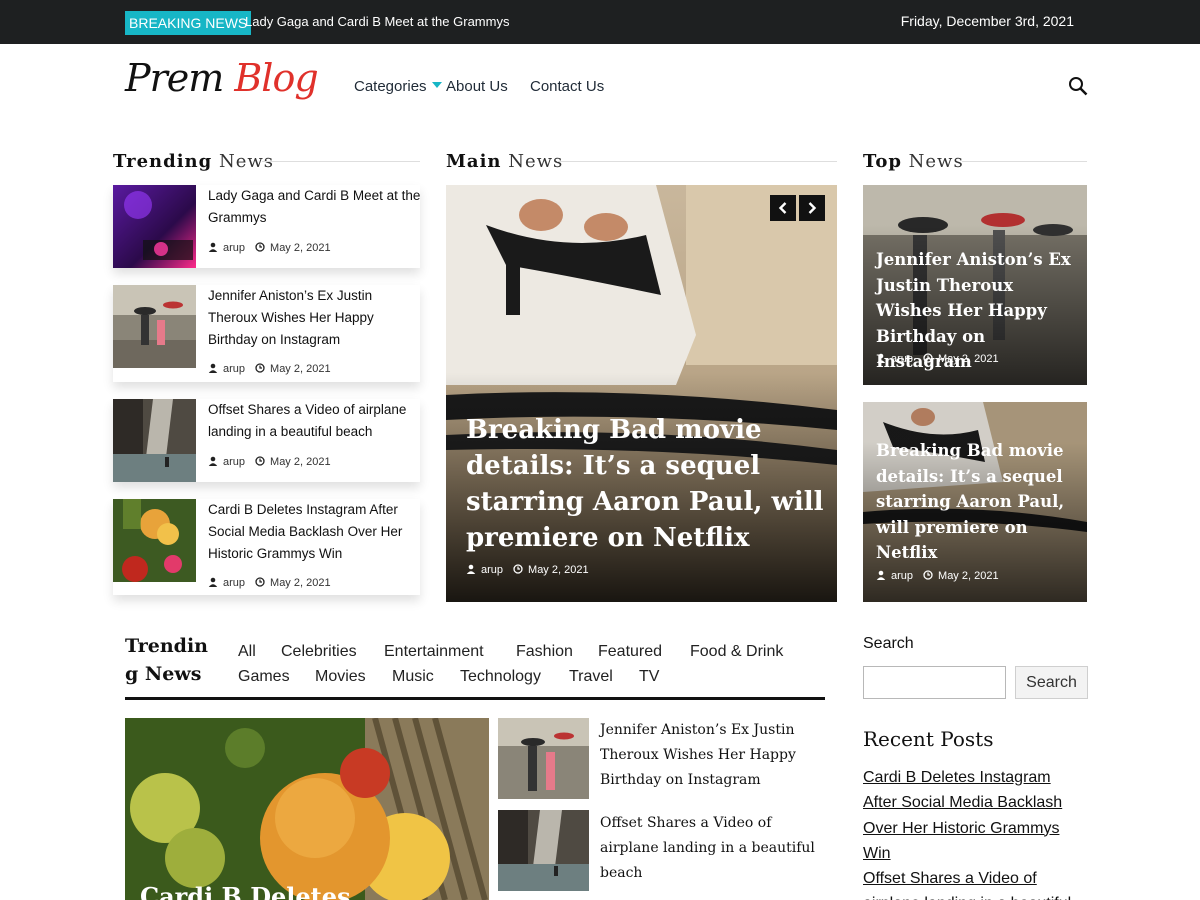 The image size is (1200, 900). Describe the element at coordinates (174, 78) in the screenshot. I see `logo-part-1: Prem` at that location.